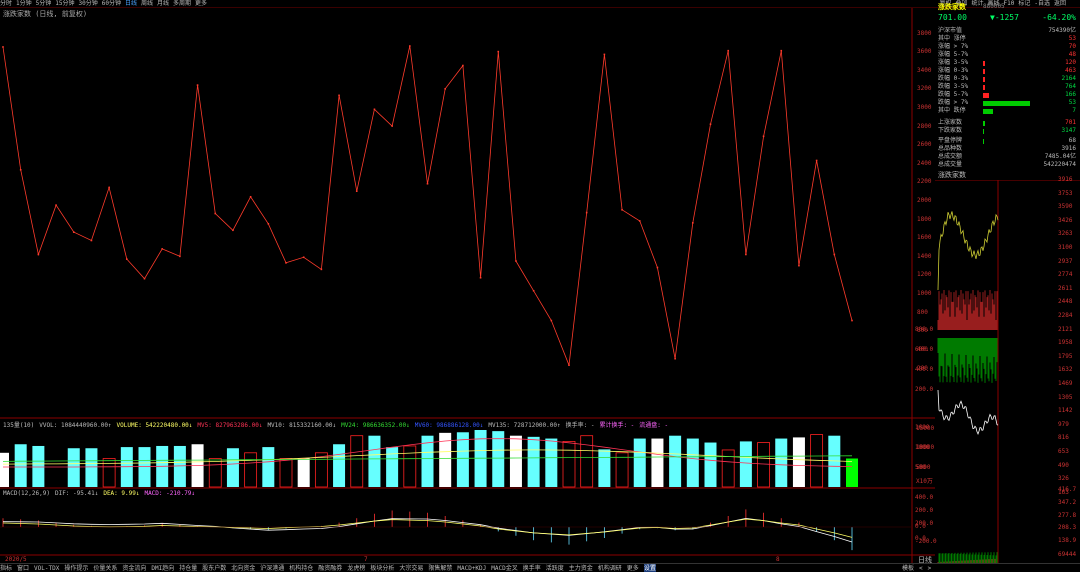  What do you see at coordinates (188, 568) in the screenshot?
I see `indicator-tab: 持仓量` at bounding box center [188, 568].